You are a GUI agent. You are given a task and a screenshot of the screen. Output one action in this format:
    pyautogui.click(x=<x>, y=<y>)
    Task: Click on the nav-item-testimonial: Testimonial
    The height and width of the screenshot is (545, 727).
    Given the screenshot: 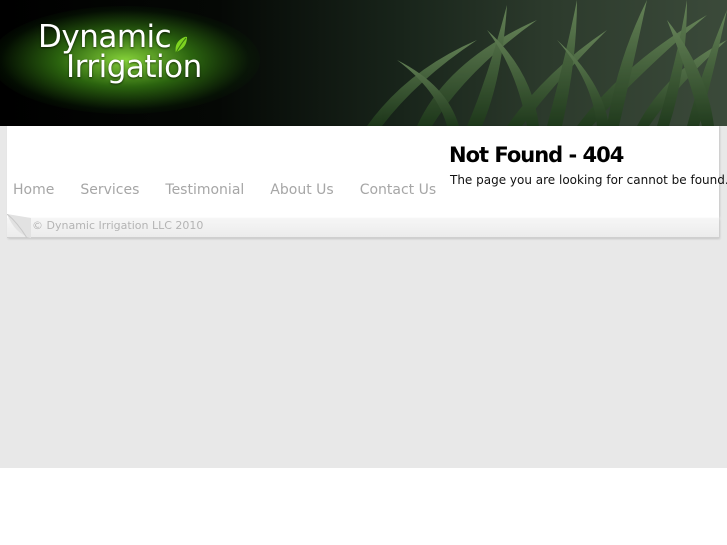 What is the action you would take?
    pyautogui.click(x=204, y=191)
    